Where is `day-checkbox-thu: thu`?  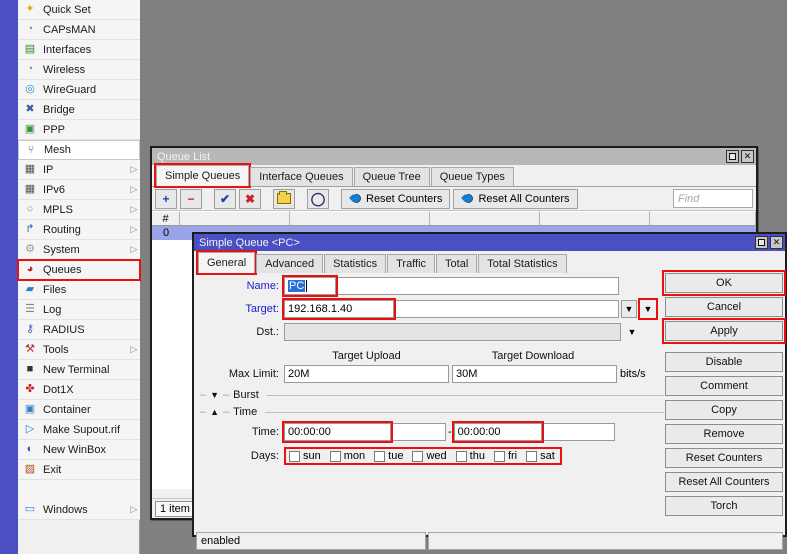
day-checkbox-thu: thu is located at coordinates (470, 456).